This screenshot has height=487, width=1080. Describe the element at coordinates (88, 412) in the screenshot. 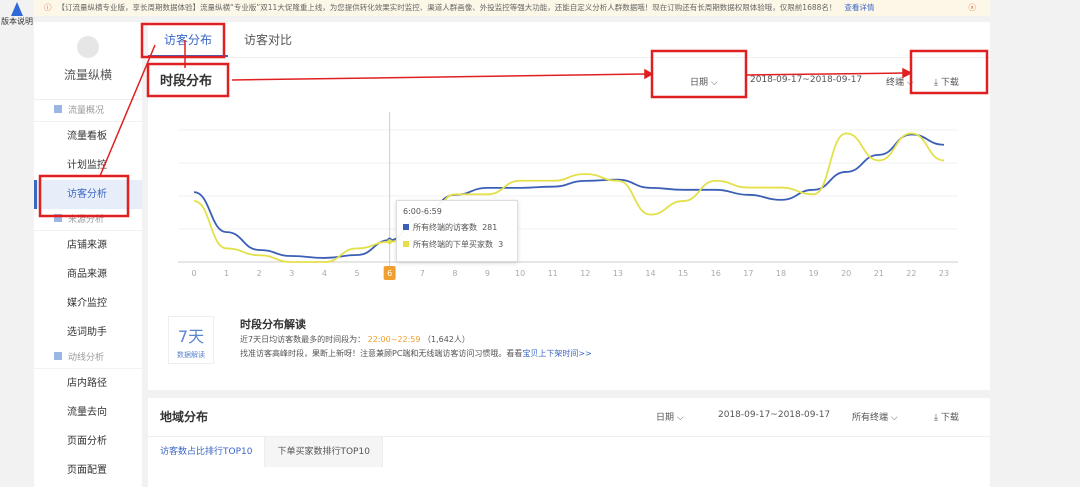

I see `sidebar-item: 流量去向` at that location.